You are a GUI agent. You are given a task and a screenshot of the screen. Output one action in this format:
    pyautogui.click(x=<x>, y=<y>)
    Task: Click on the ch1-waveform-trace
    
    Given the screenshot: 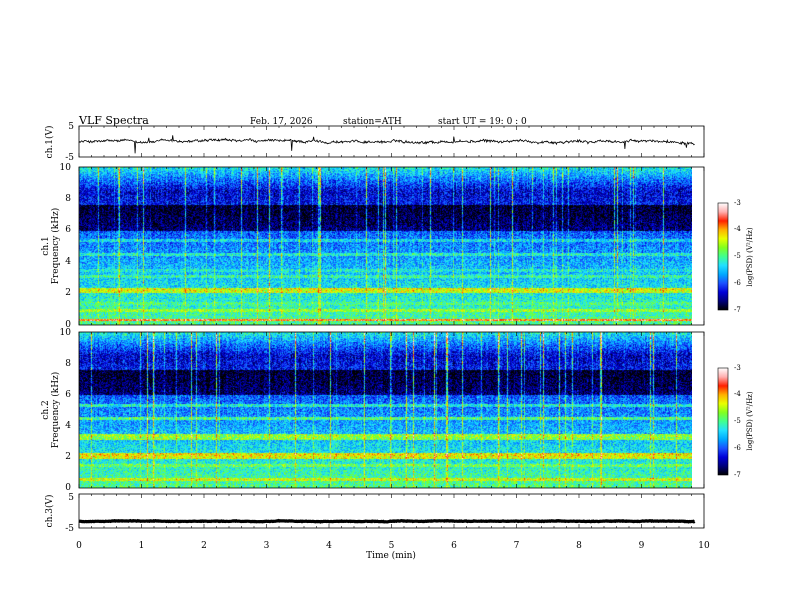 What is the action you would take?
    pyautogui.click(x=386, y=144)
    